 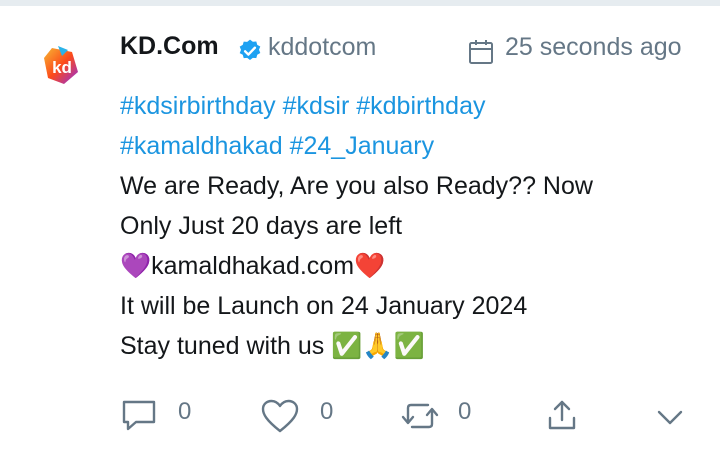 What do you see at coordinates (362, 146) in the screenshot?
I see `hashtag-link: #24_January` at bounding box center [362, 146].